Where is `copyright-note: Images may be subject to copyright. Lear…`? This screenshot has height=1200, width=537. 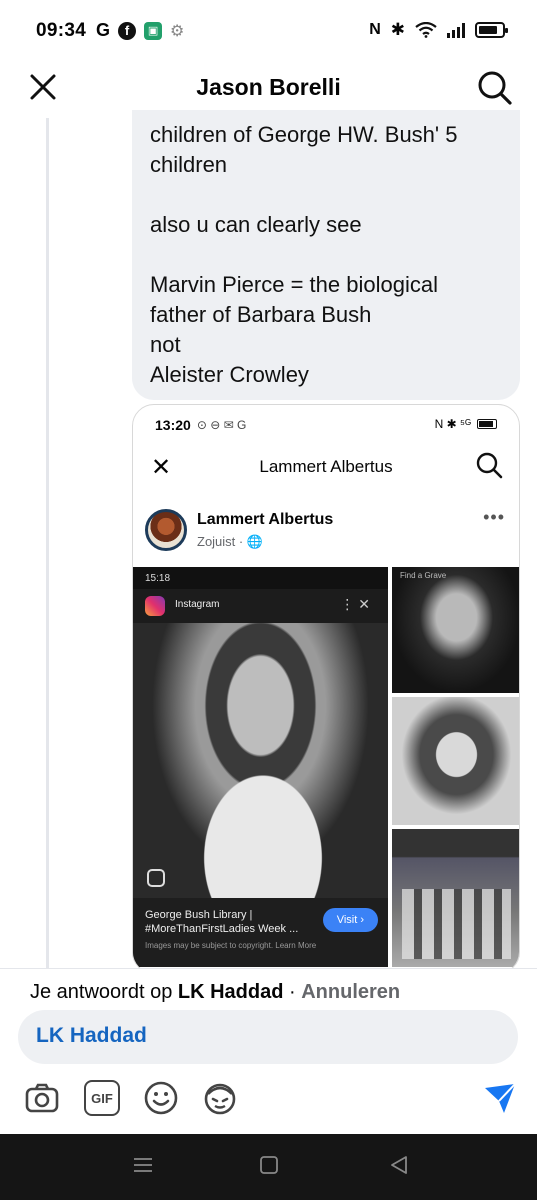
copyright-note: Images may be subject to copyright. Lear… is located at coordinates (231, 945).